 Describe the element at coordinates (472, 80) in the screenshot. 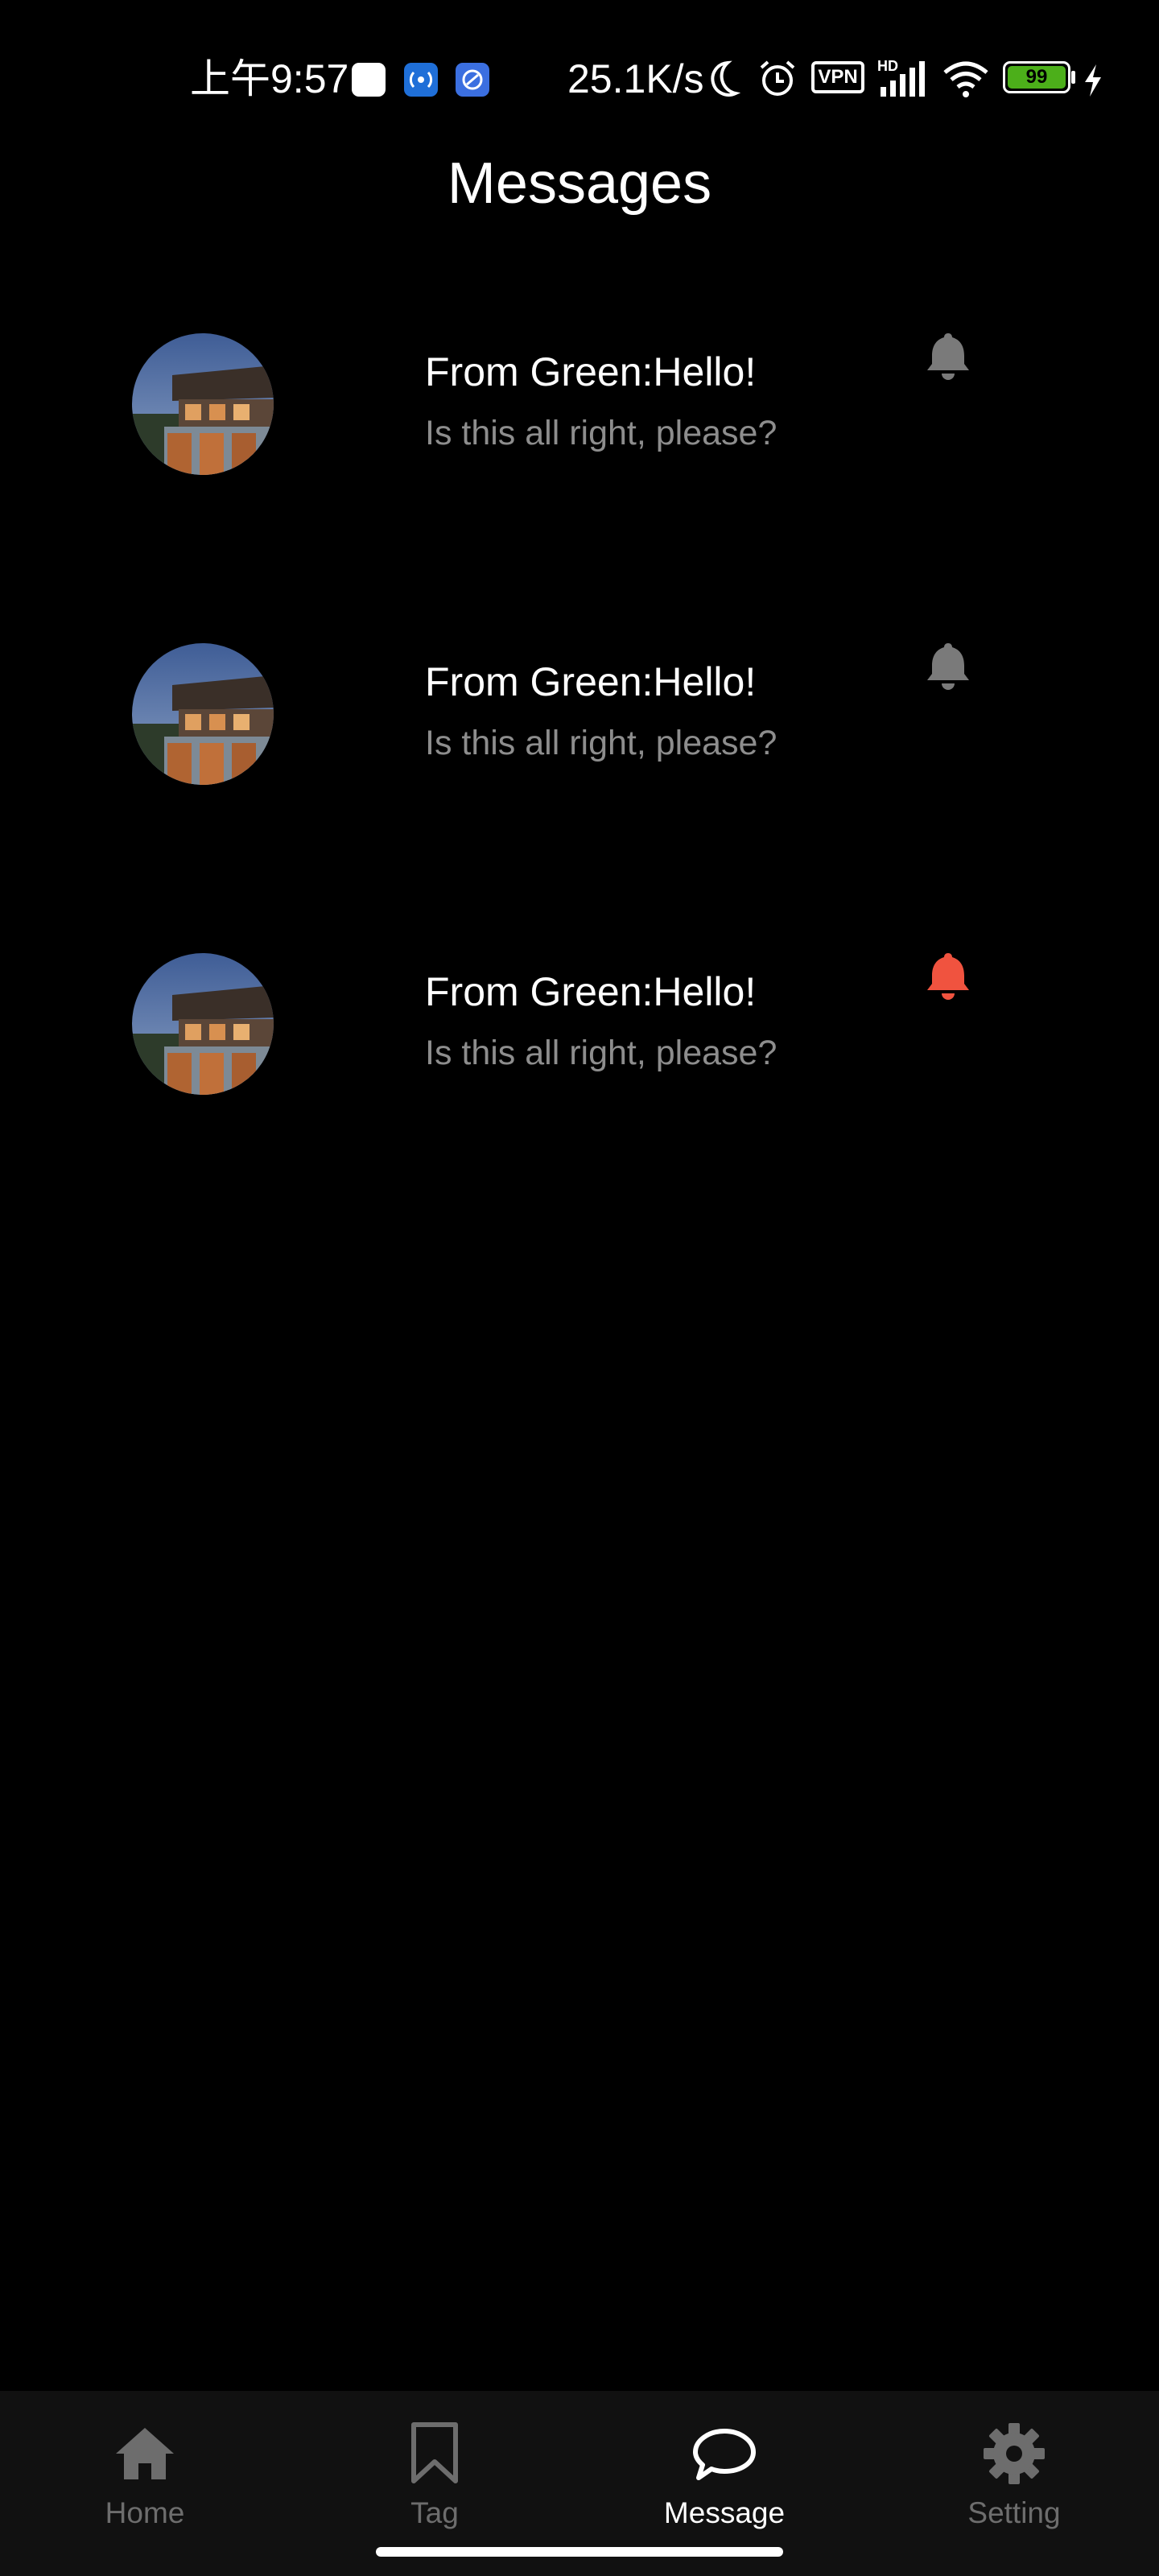

I see `link-app-icon` at that location.